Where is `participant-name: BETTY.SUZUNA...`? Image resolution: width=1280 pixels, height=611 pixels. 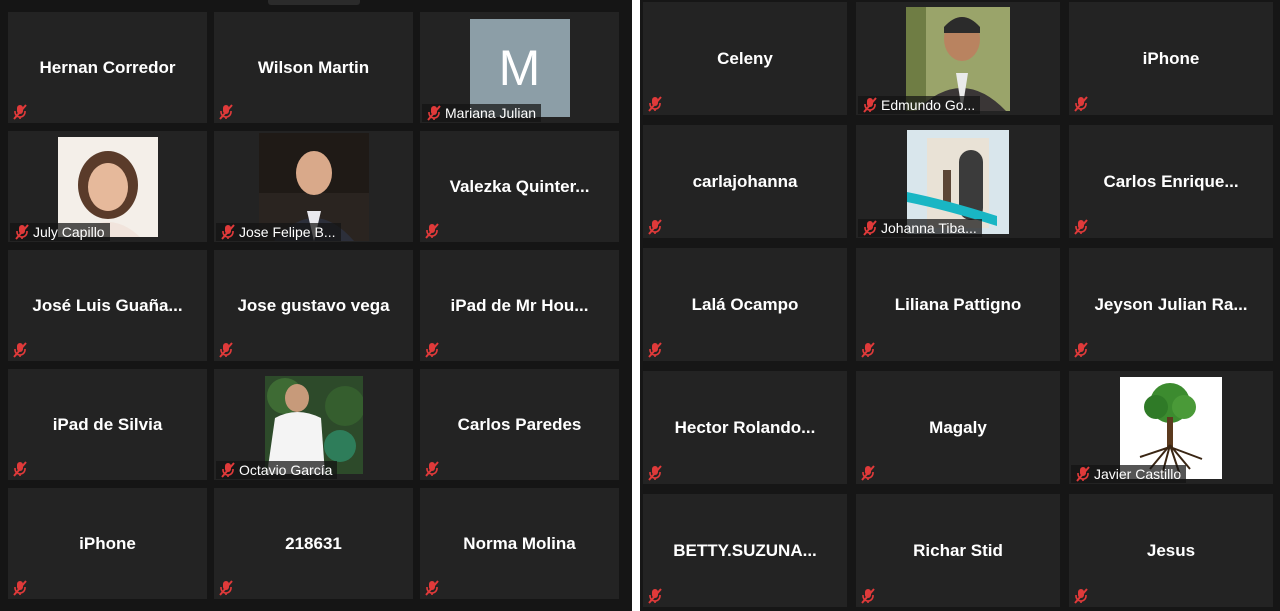
participant-name: BETTY.SUZUNA... is located at coordinates (745, 550).